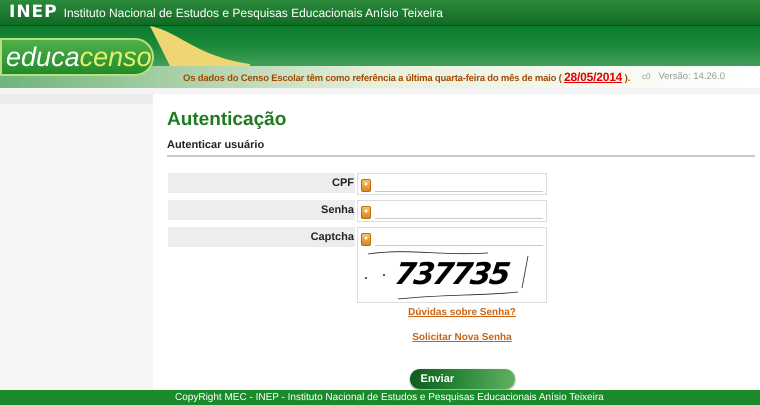  Describe the element at coordinates (461, 147) in the screenshot. I see `section-title: Autenticar usuário` at that location.